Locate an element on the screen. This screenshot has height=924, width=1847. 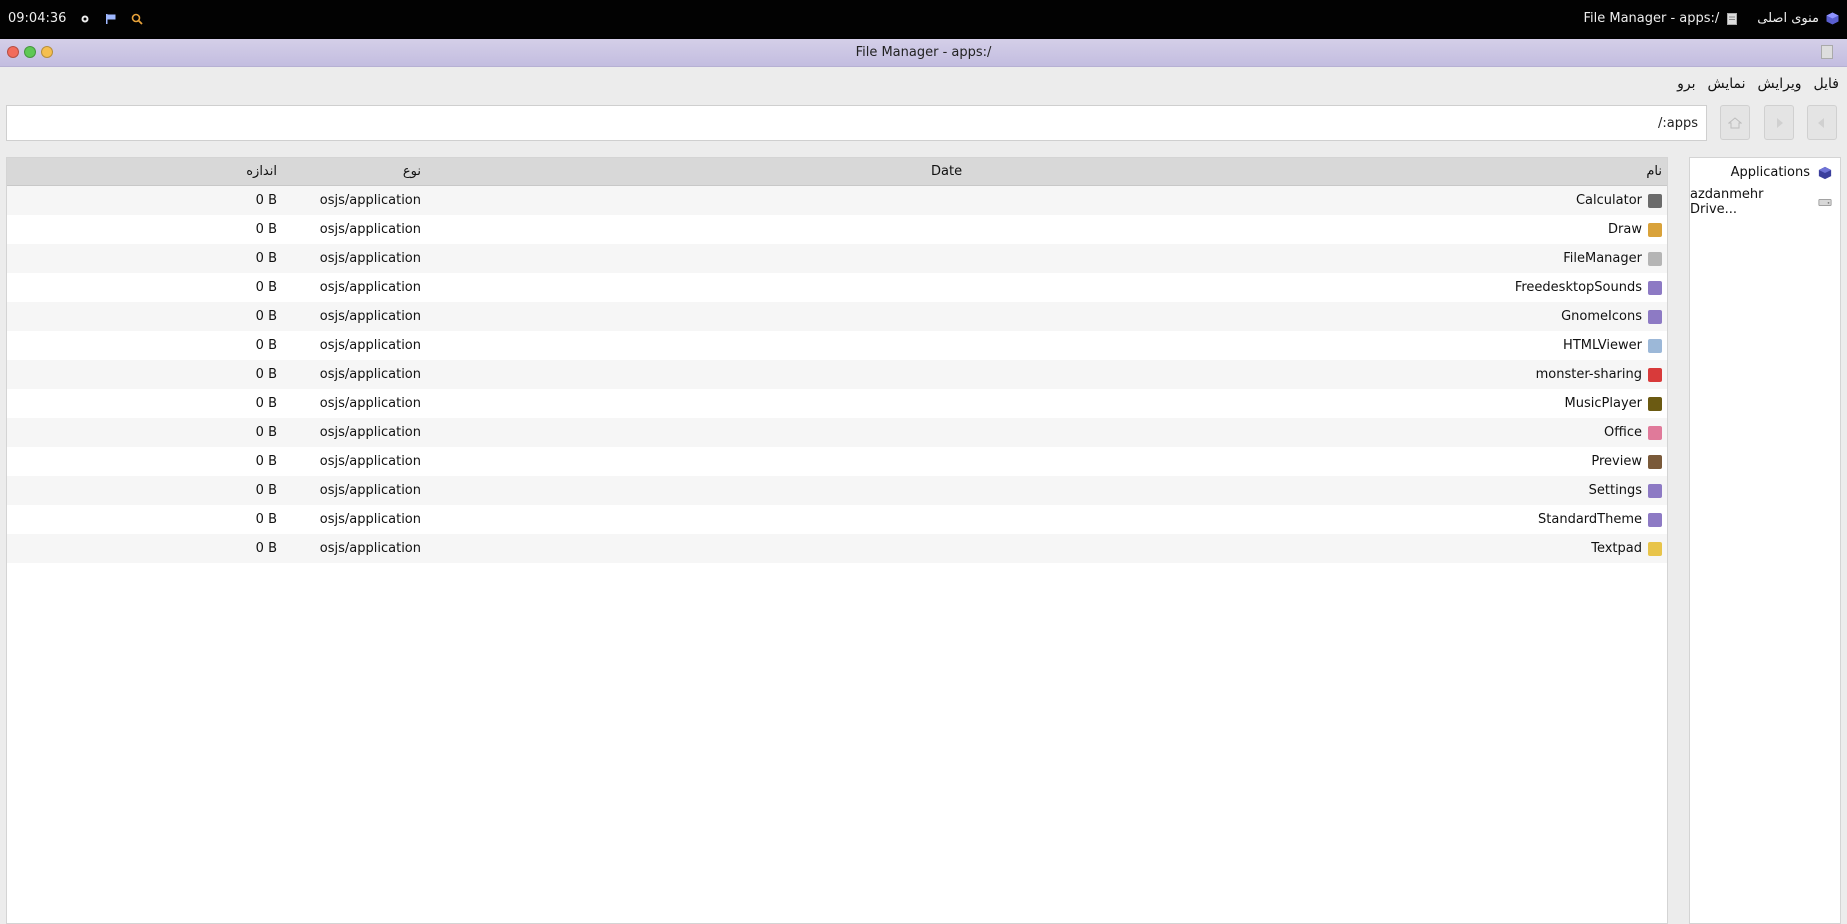
file-name: Preview is located at coordinates (1626, 461).